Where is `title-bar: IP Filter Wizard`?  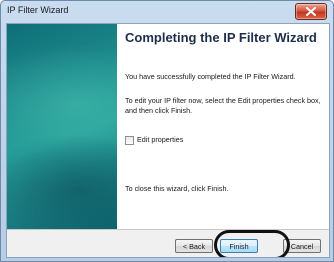
title-bar: IP Filter Wizard is located at coordinates (167, 12).